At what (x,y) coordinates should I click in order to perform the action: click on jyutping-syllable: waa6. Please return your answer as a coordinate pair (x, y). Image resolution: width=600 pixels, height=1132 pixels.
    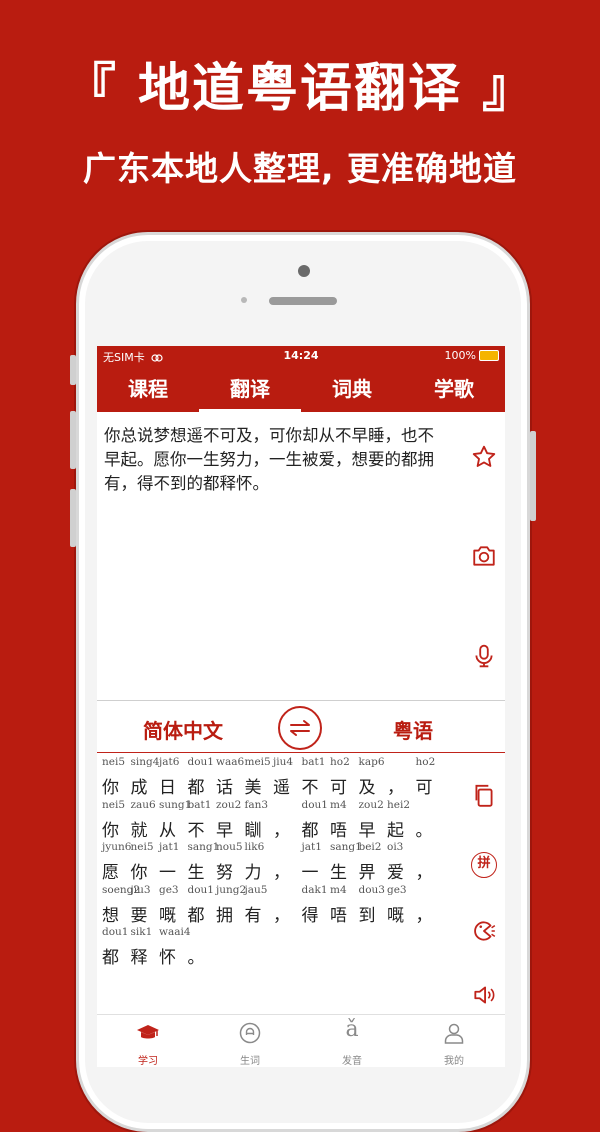
    Looking at the image, I should click on (230, 762).